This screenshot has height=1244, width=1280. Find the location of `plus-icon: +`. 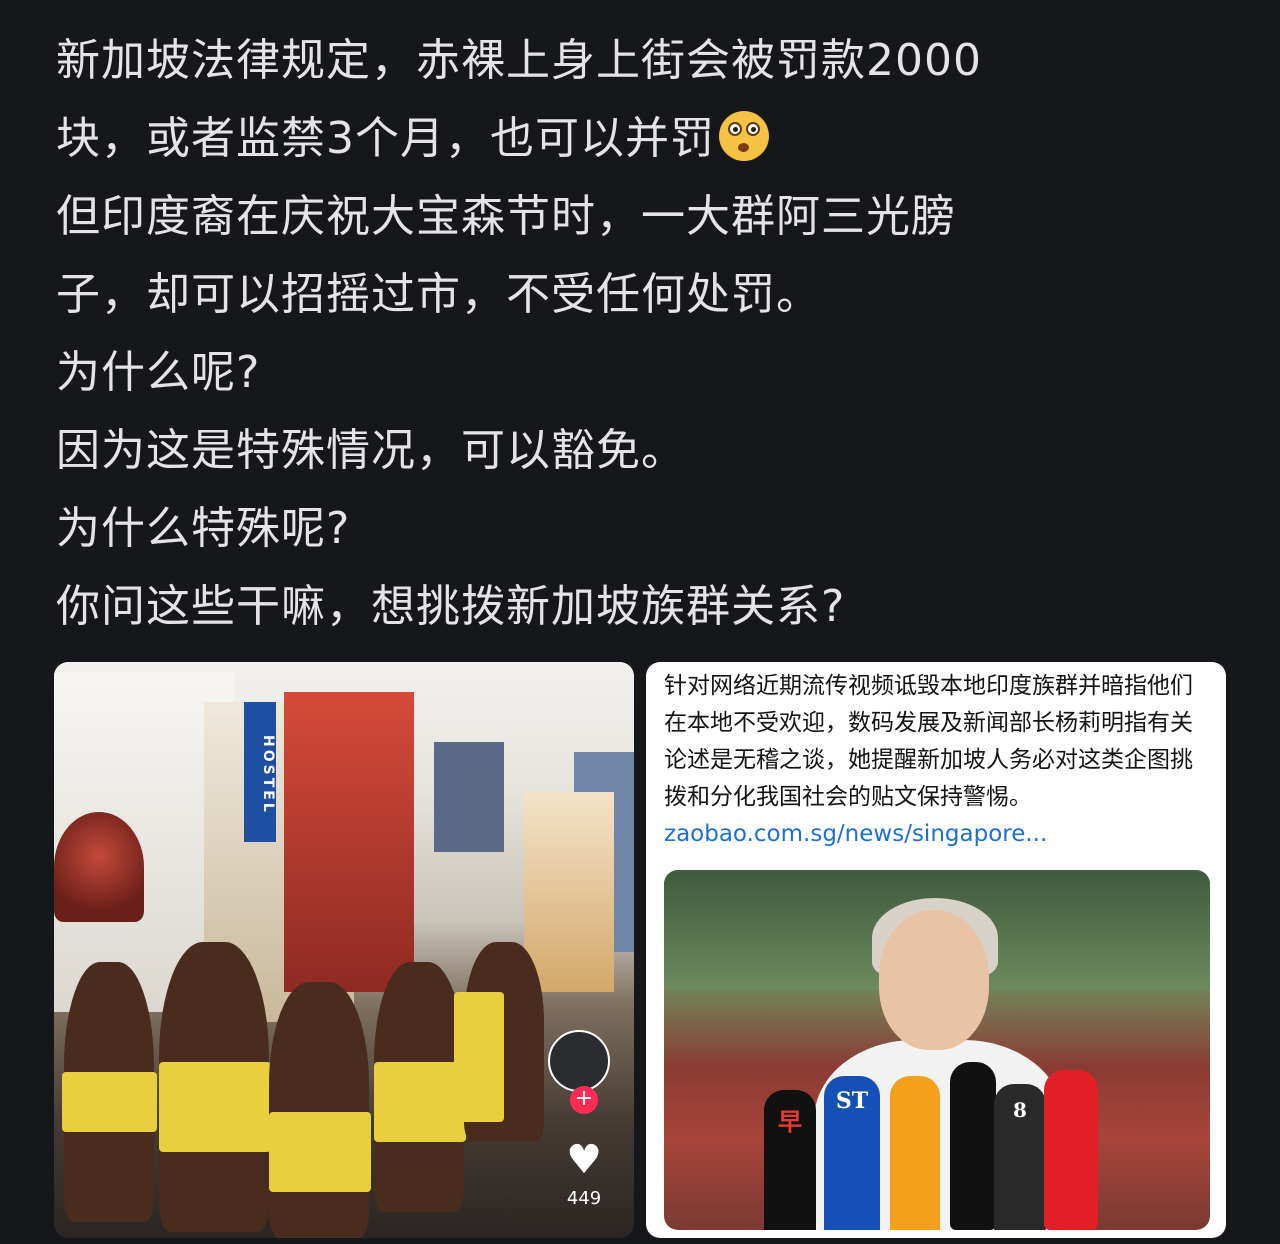

plus-icon: + is located at coordinates (584, 1100).